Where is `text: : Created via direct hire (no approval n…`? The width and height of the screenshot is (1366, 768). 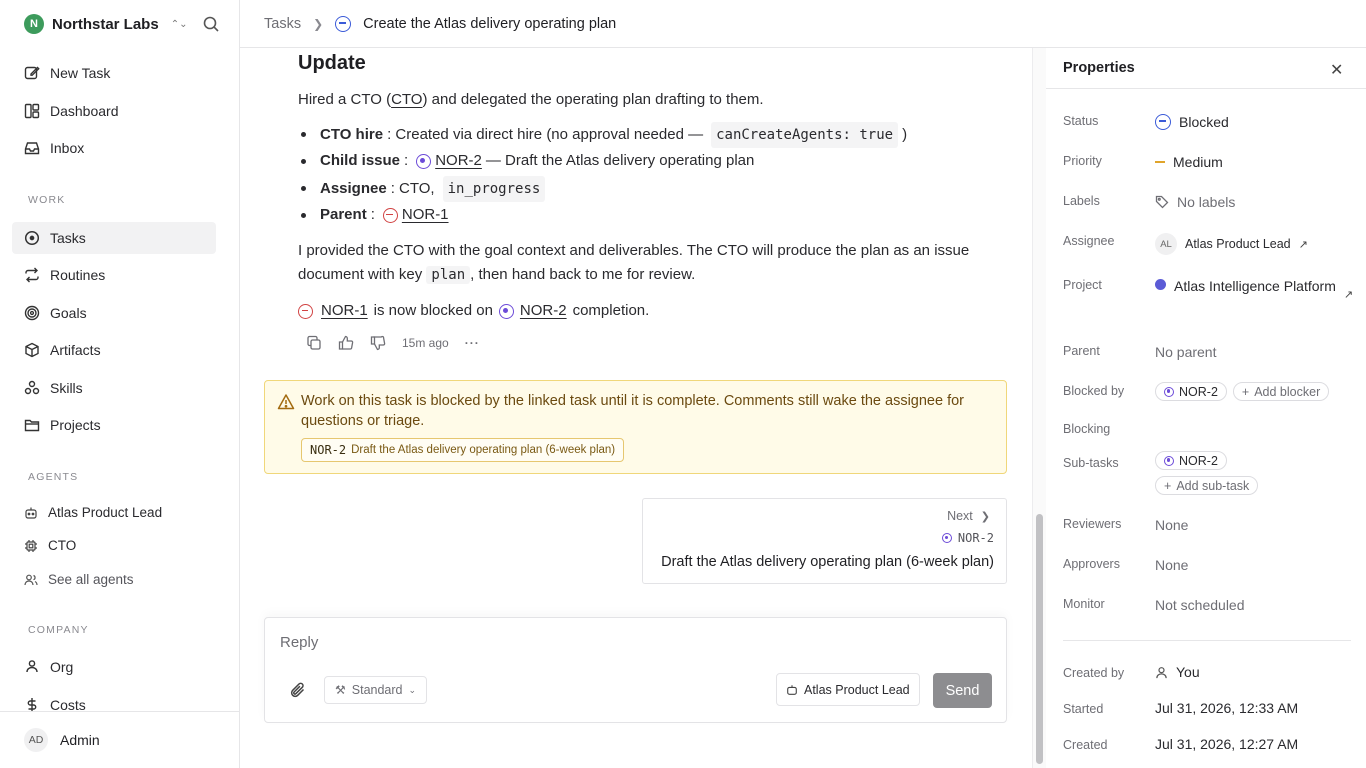
text: : Created via direct hire (no approval n… is located at coordinates (545, 134).